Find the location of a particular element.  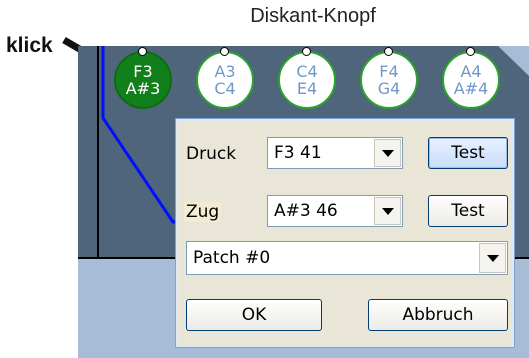

note-button-press-note: A4 is located at coordinates (471, 71).